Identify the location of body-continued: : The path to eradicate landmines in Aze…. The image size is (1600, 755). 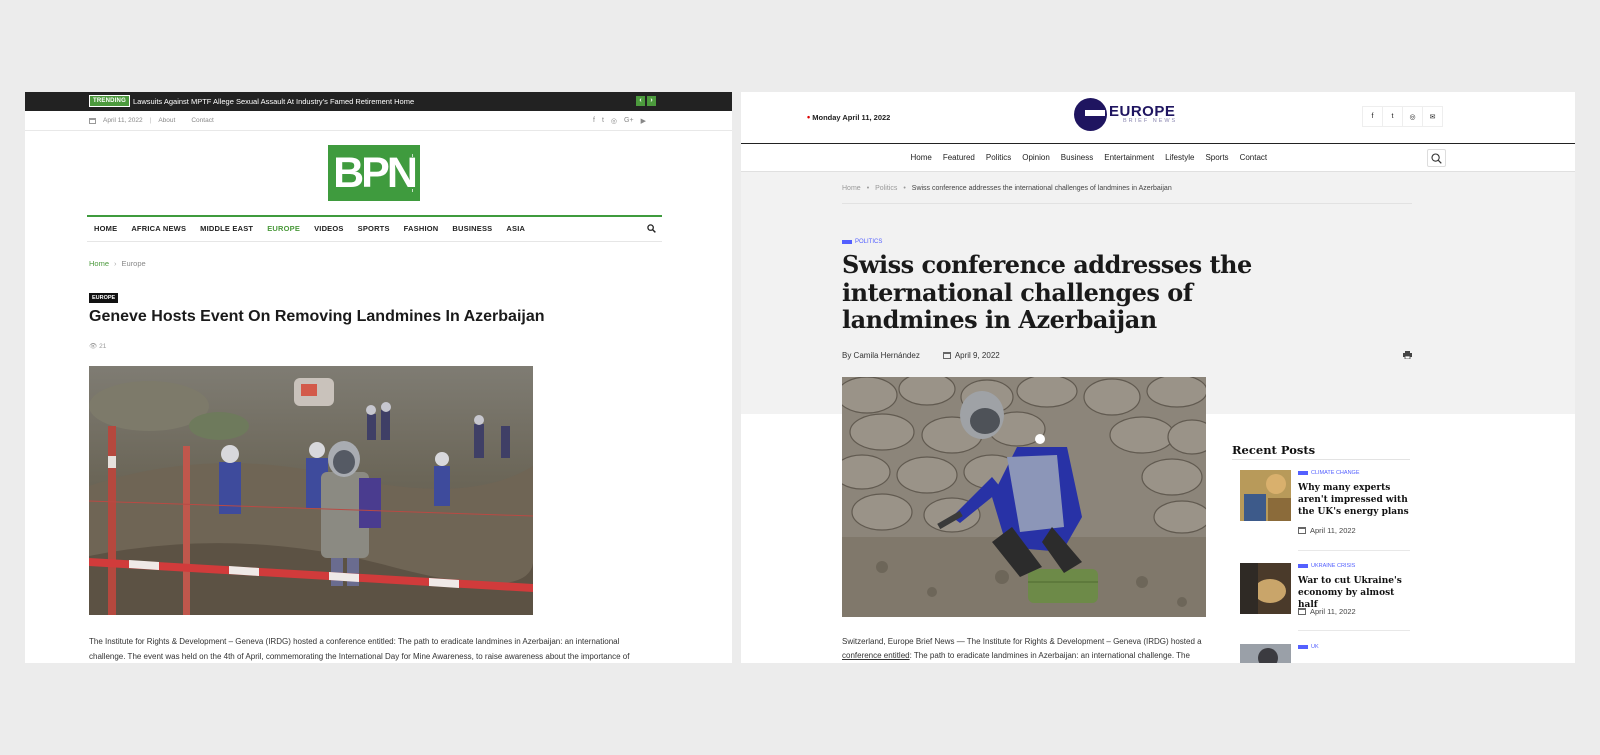
(1049, 655).